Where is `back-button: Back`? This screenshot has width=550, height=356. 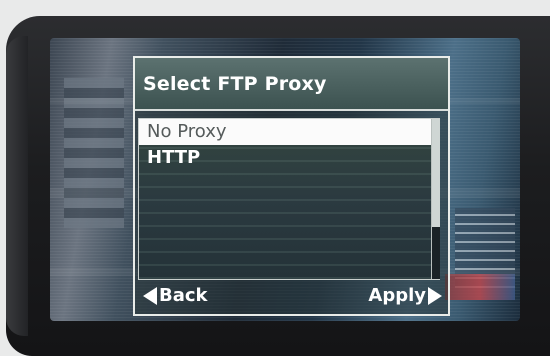
back-button: Back is located at coordinates (175, 296).